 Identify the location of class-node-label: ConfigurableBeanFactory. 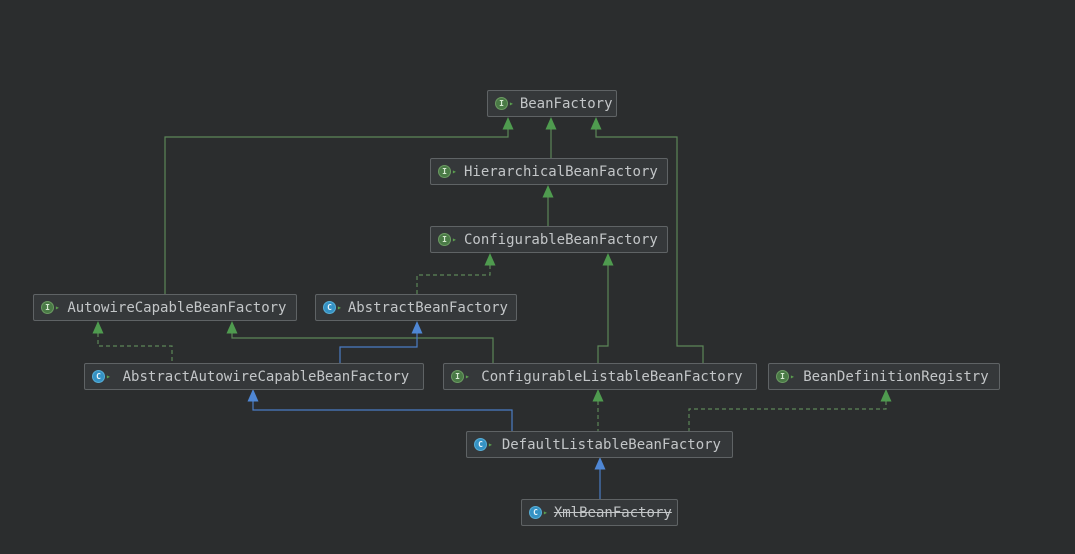
(560, 239).